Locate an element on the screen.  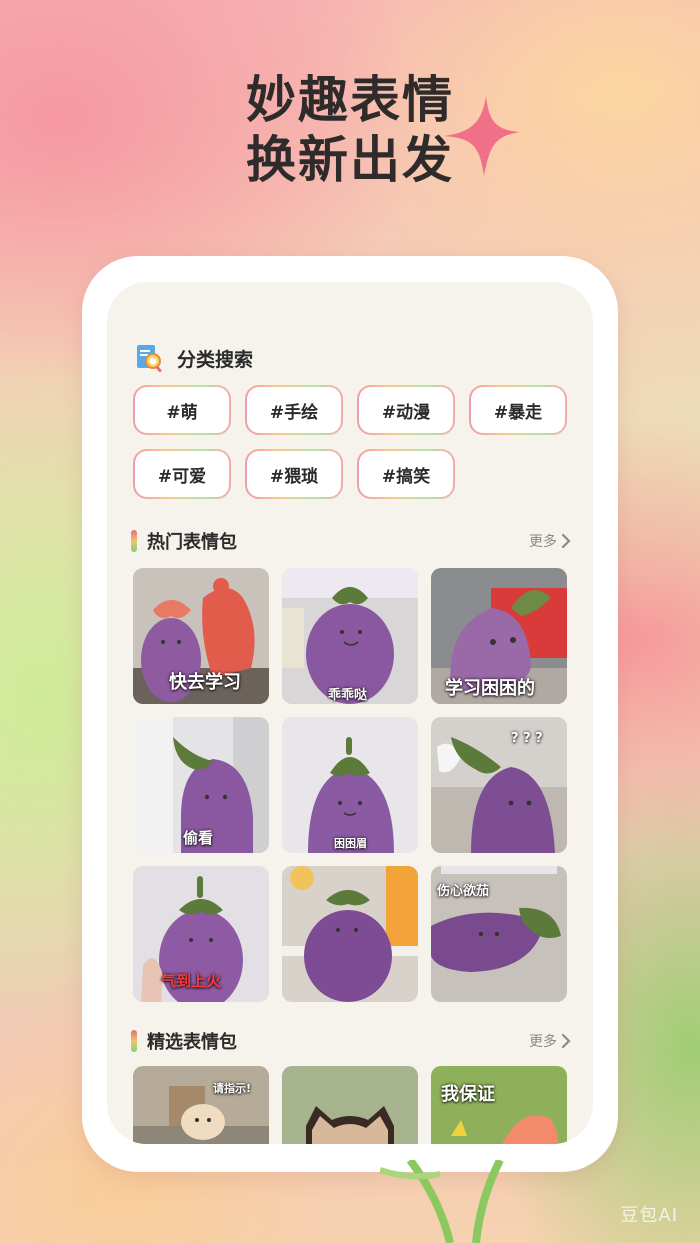
sticker-card: 学习困困的 is located at coordinates (499, 636).